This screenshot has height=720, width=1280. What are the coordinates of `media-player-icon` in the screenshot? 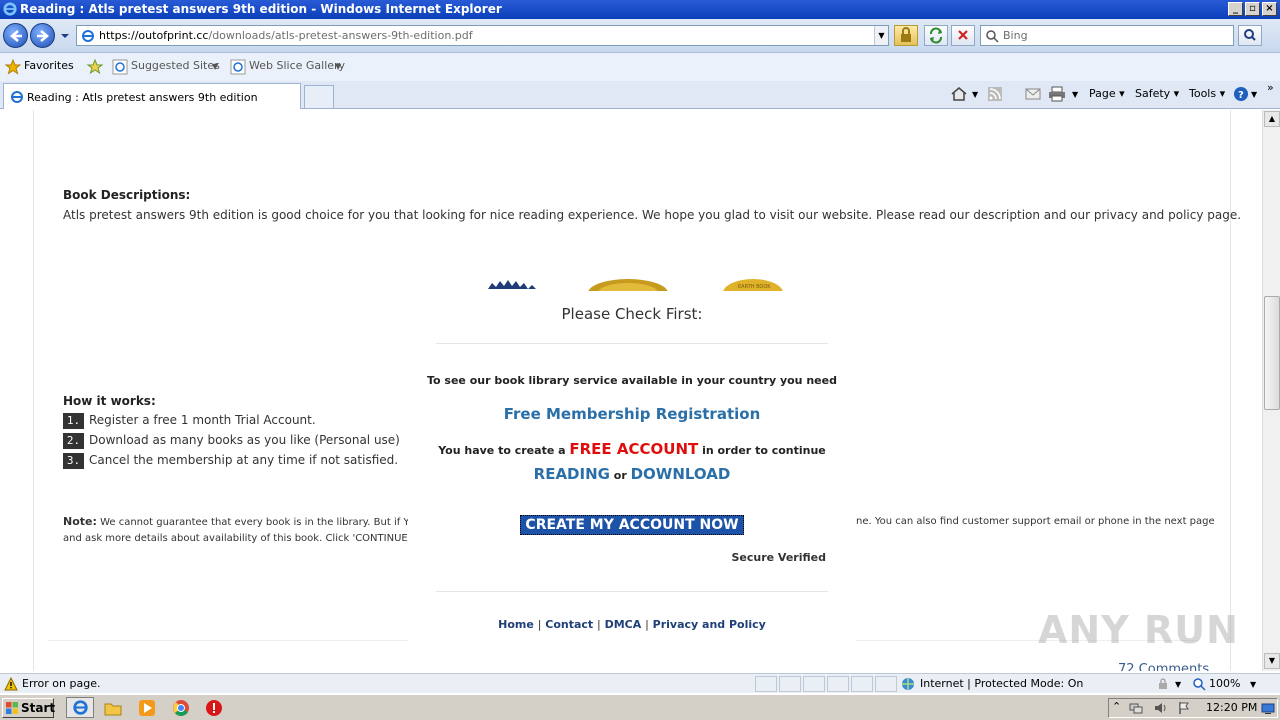 It's located at (147, 708).